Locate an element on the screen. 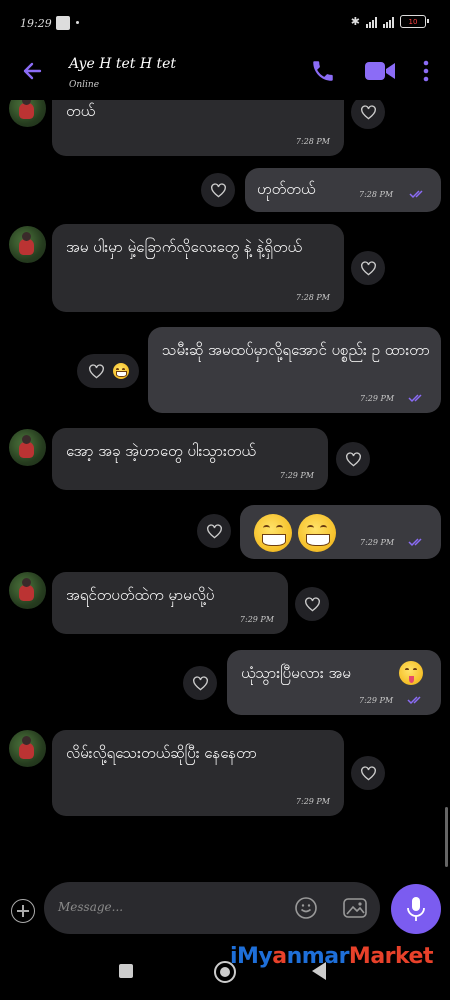 The height and width of the screenshot is (1000, 450). scrollbar is located at coordinates (446, 837).